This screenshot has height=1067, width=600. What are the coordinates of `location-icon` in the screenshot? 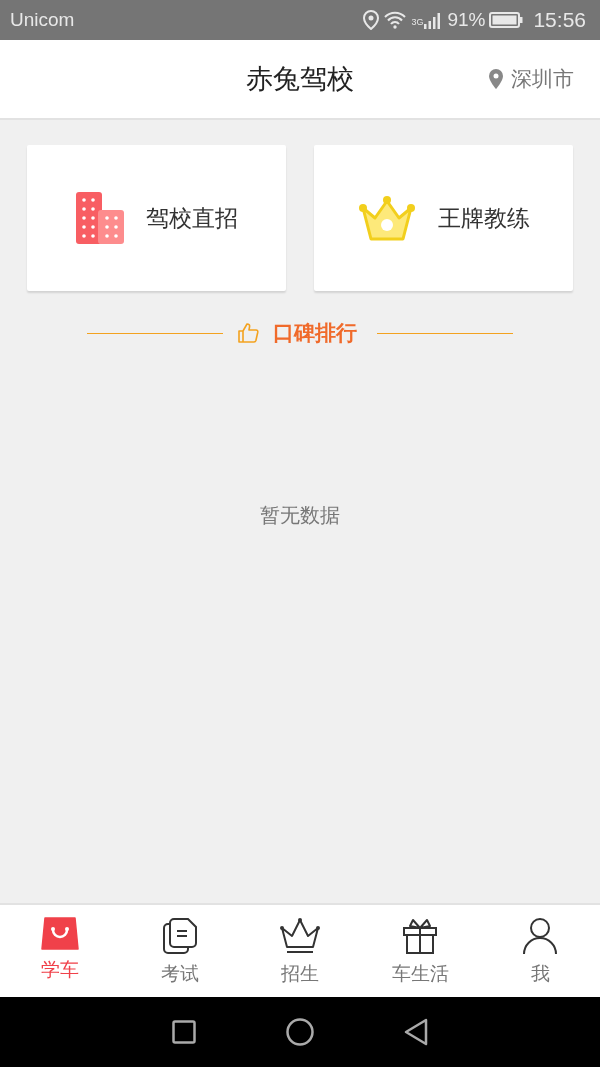 It's located at (371, 20).